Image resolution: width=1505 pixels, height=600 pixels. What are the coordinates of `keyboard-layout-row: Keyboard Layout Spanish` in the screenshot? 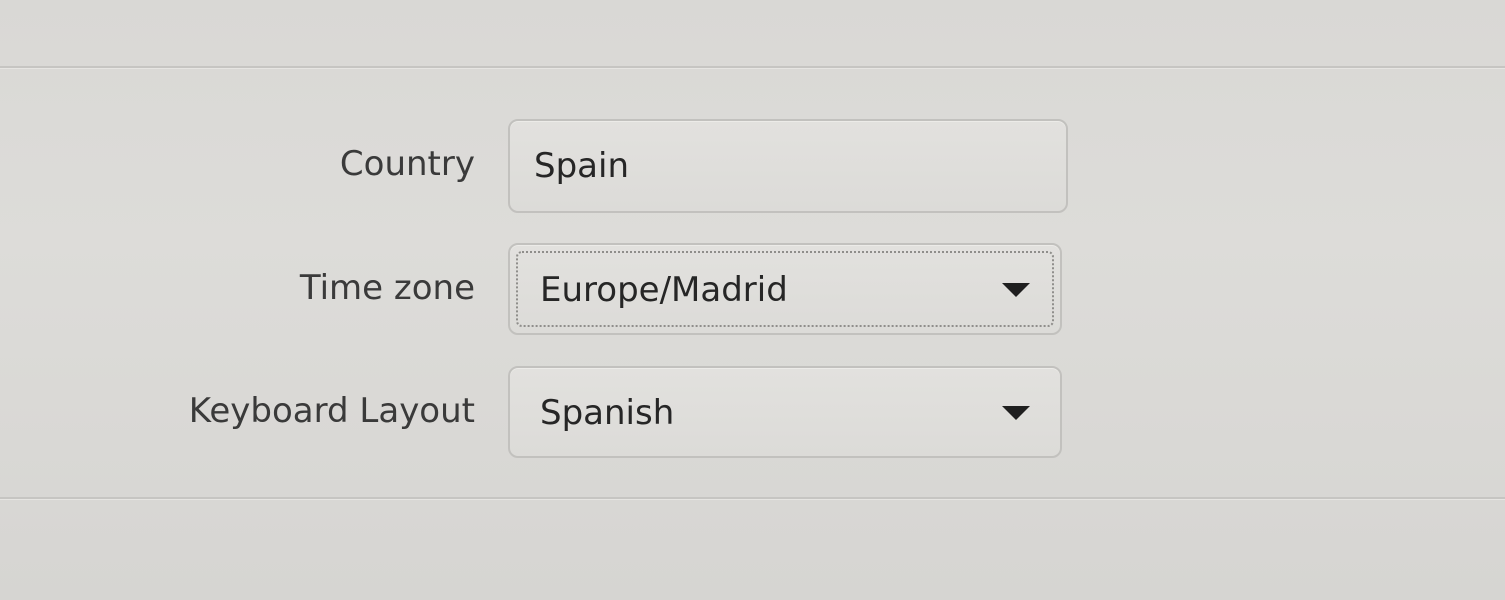 It's located at (550, 413).